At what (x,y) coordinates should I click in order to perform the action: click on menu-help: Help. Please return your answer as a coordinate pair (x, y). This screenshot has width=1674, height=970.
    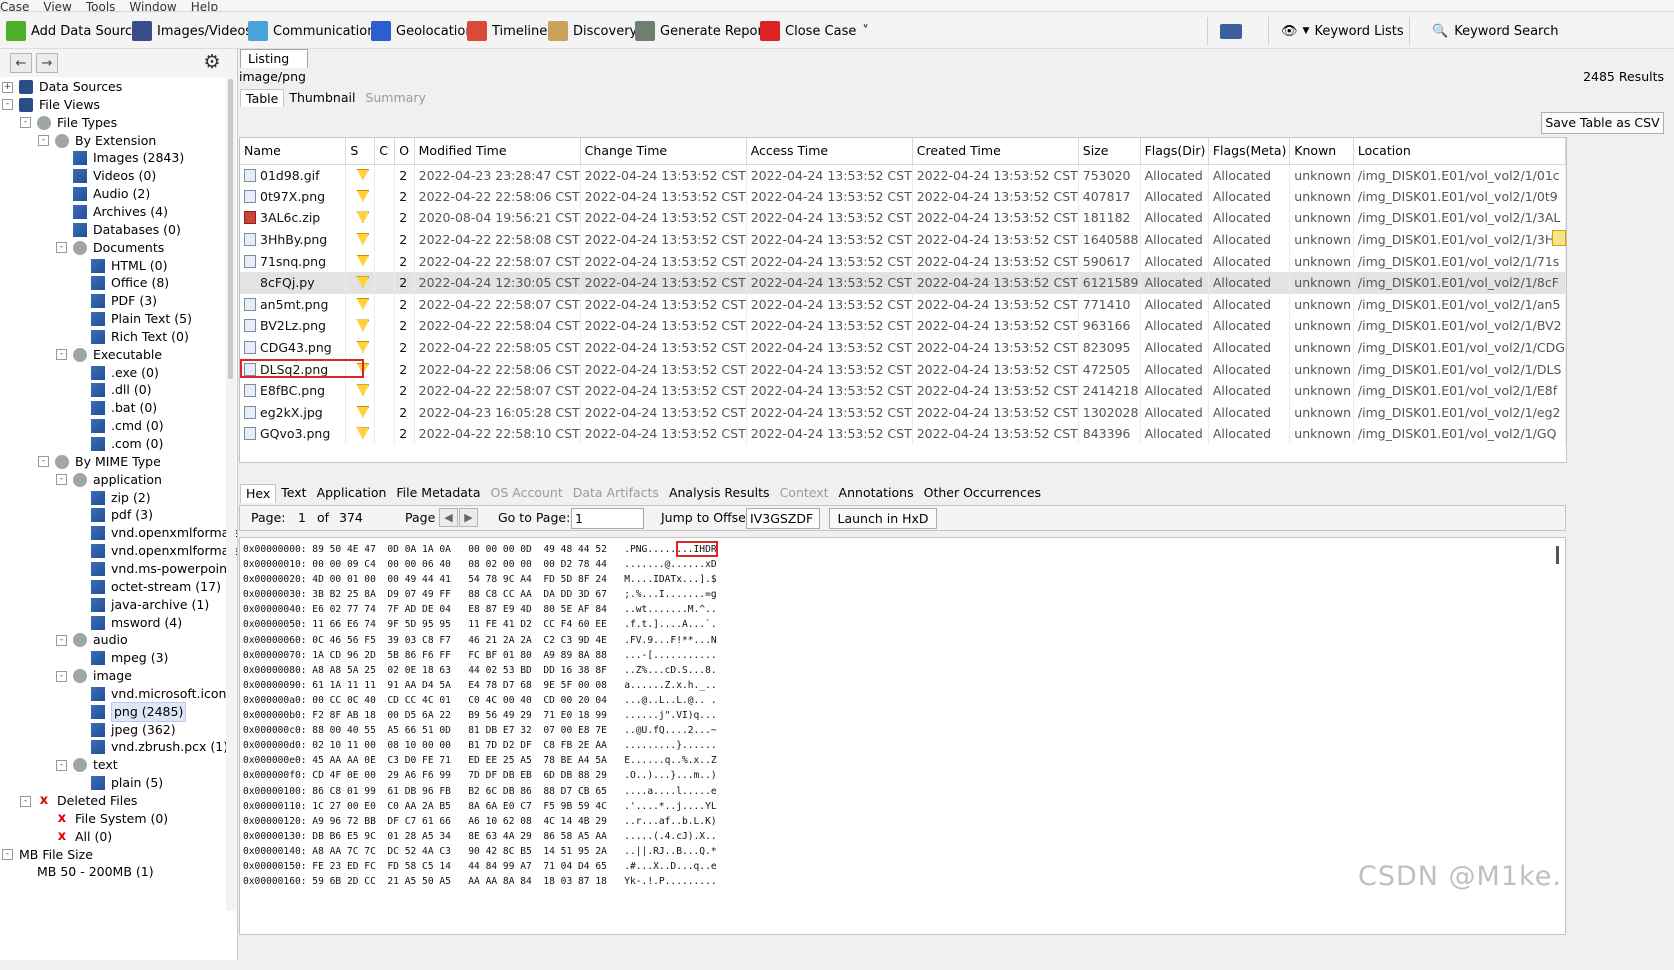
    Looking at the image, I should click on (204, 6).